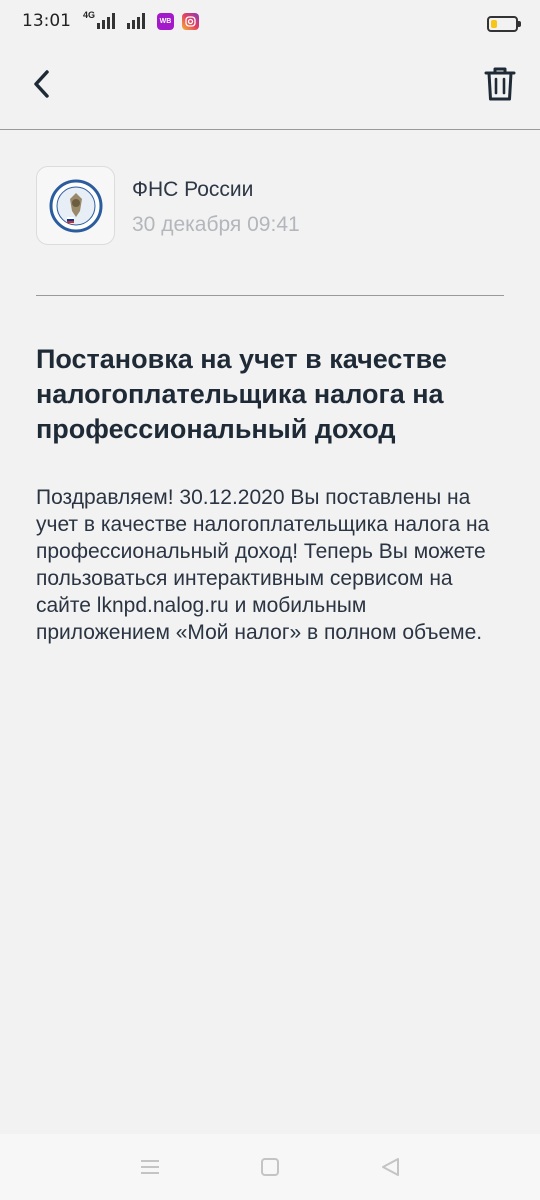 This screenshot has width=540, height=1200. Describe the element at coordinates (216, 224) in the screenshot. I see `message-date: 30 декабря 09:41` at that location.